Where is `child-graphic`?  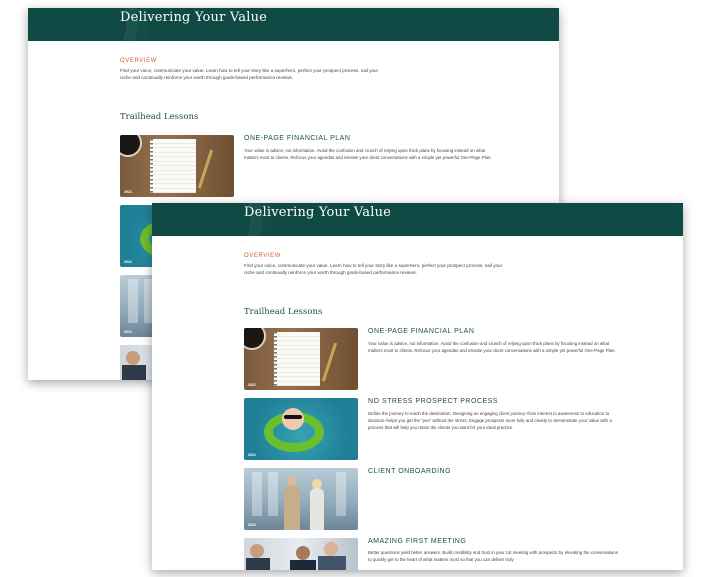 child-graphic is located at coordinates (293, 419).